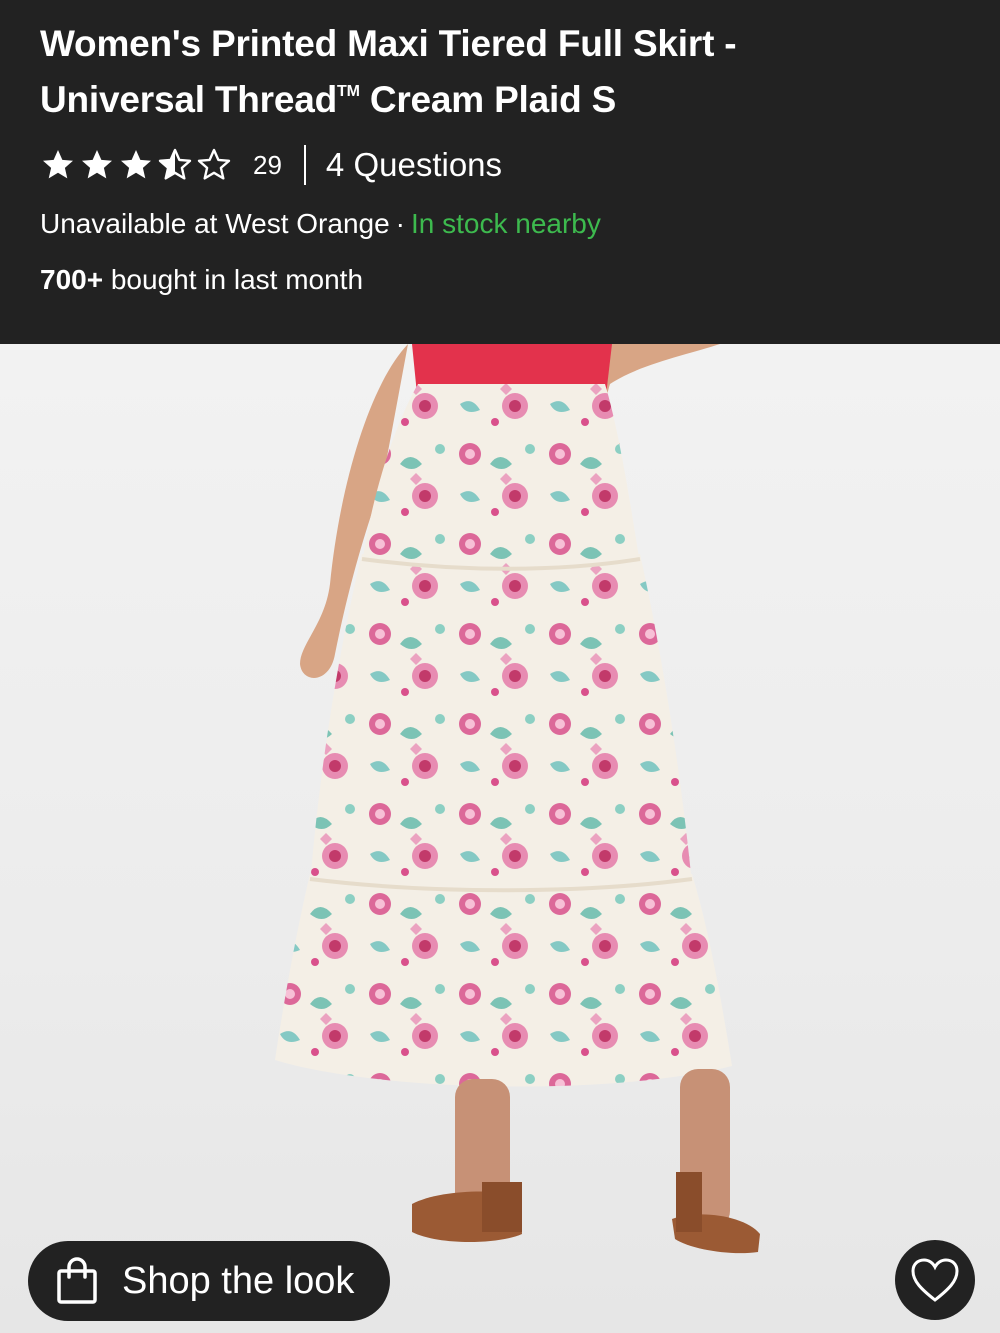 This screenshot has height=1333, width=1000. I want to click on questions-link: 4 Questions, so click(414, 165).